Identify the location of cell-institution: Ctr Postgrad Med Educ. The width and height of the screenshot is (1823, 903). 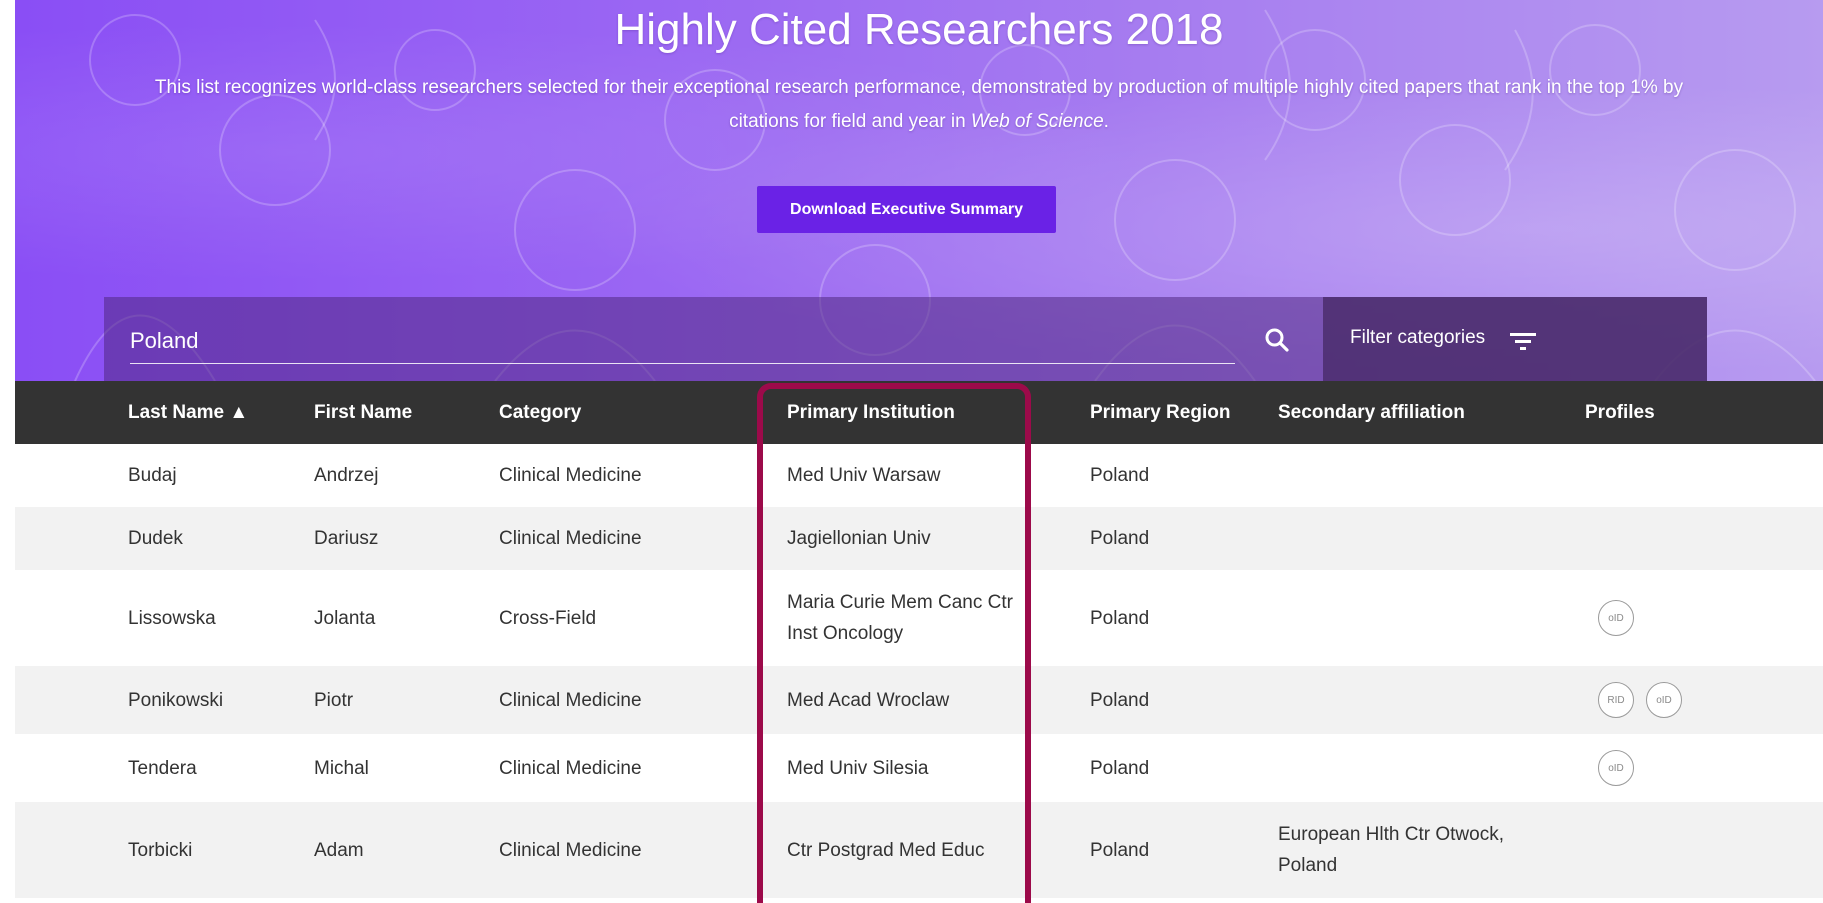
(886, 850).